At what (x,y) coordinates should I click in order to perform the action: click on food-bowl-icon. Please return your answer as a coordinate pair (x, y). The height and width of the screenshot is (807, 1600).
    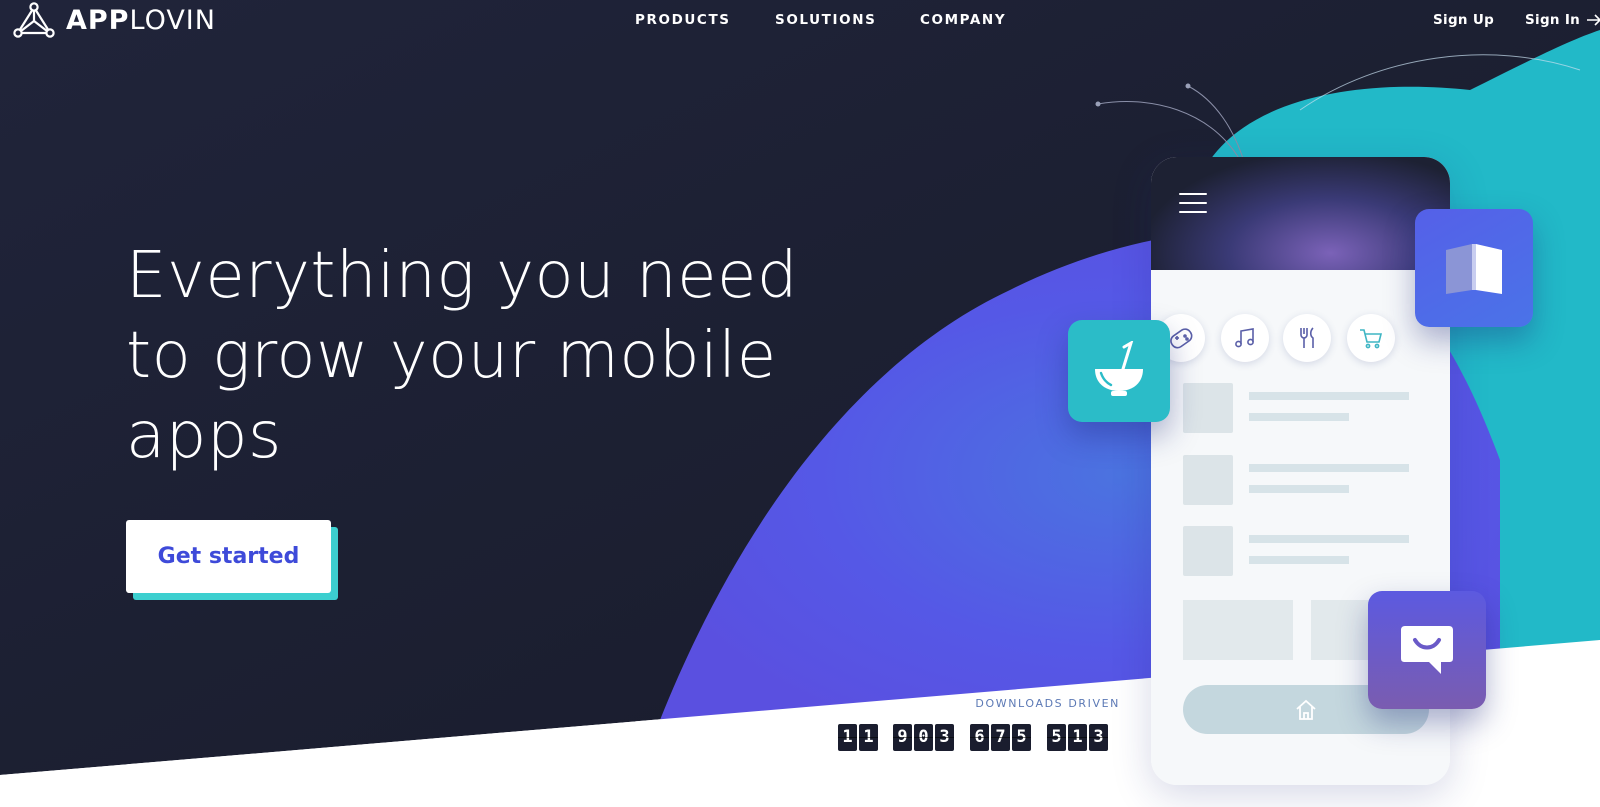
    Looking at the image, I should click on (1119, 368).